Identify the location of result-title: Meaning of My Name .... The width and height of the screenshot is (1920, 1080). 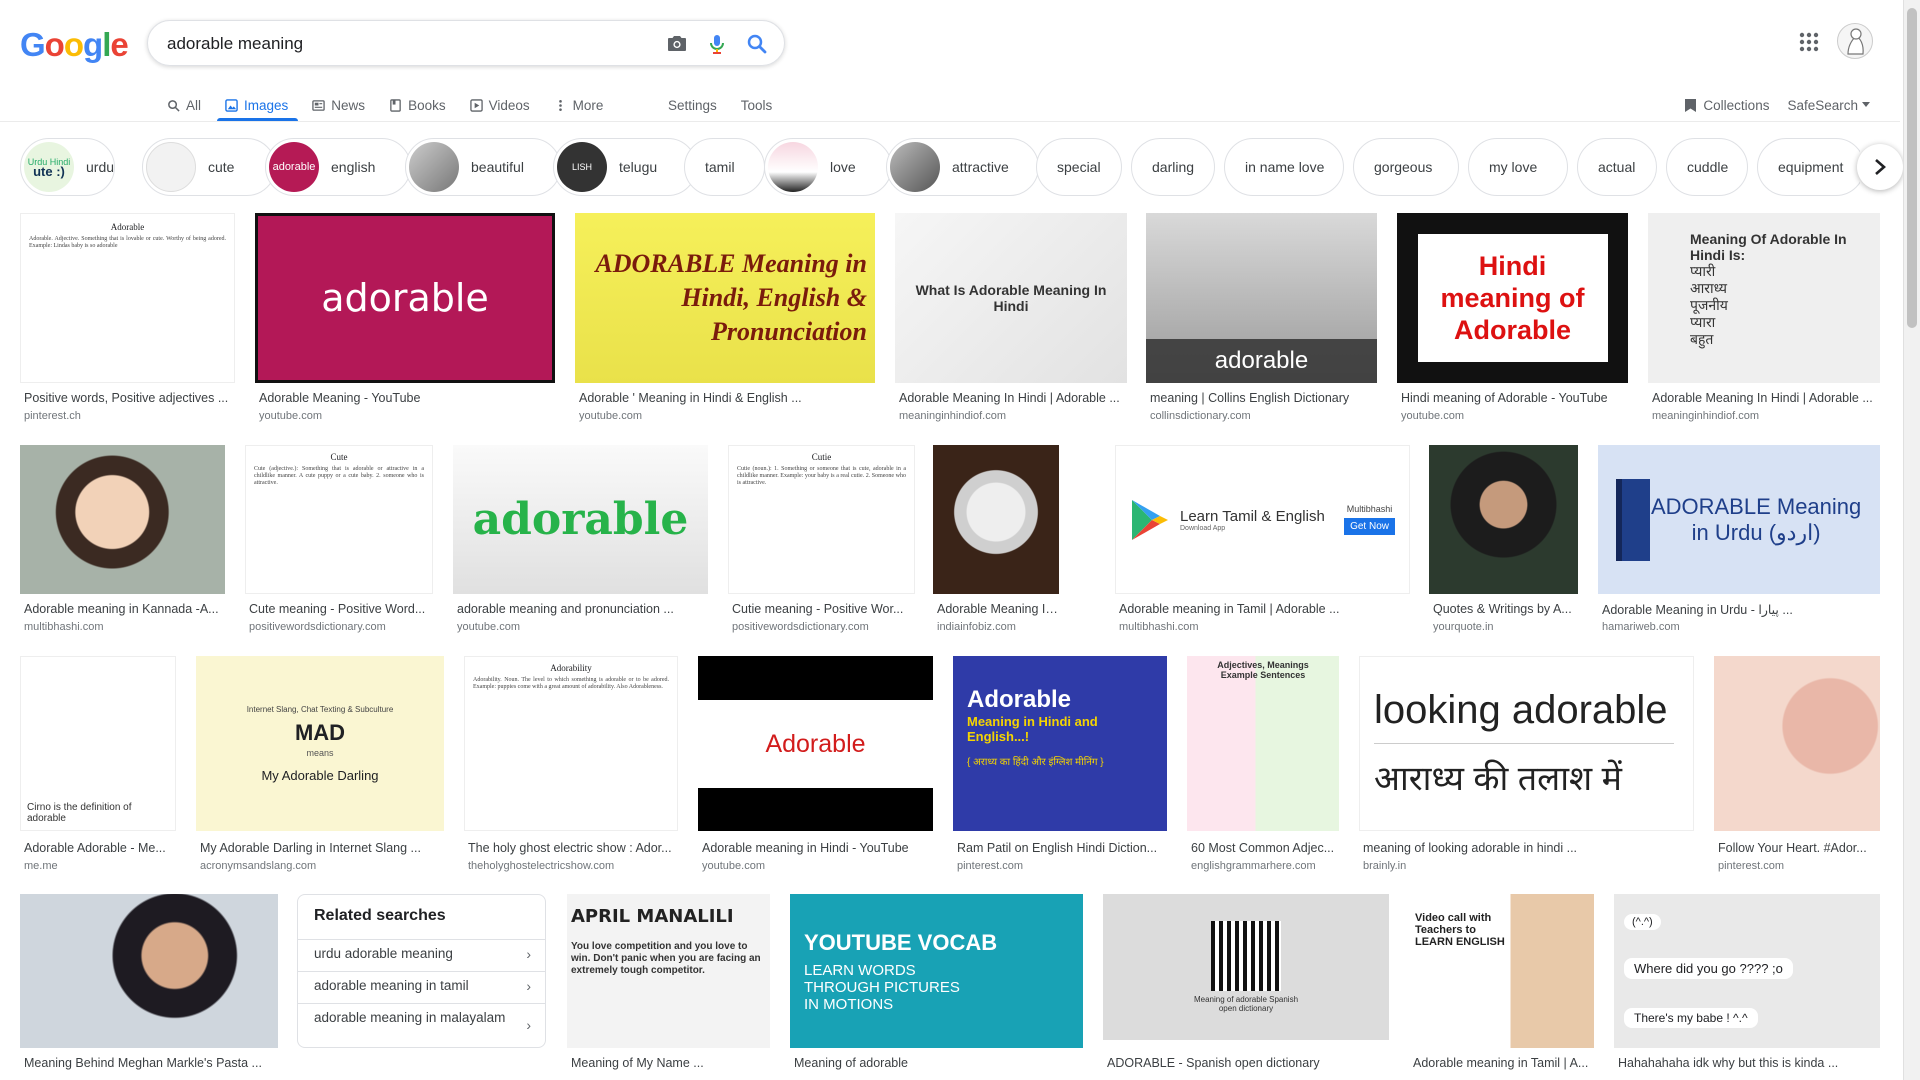
(637, 1063).